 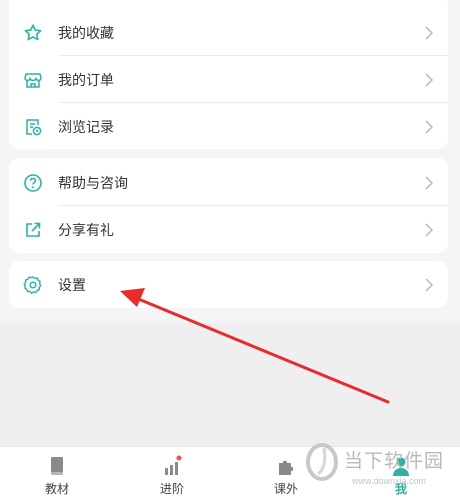 I want to click on star-icon, so click(x=33, y=33).